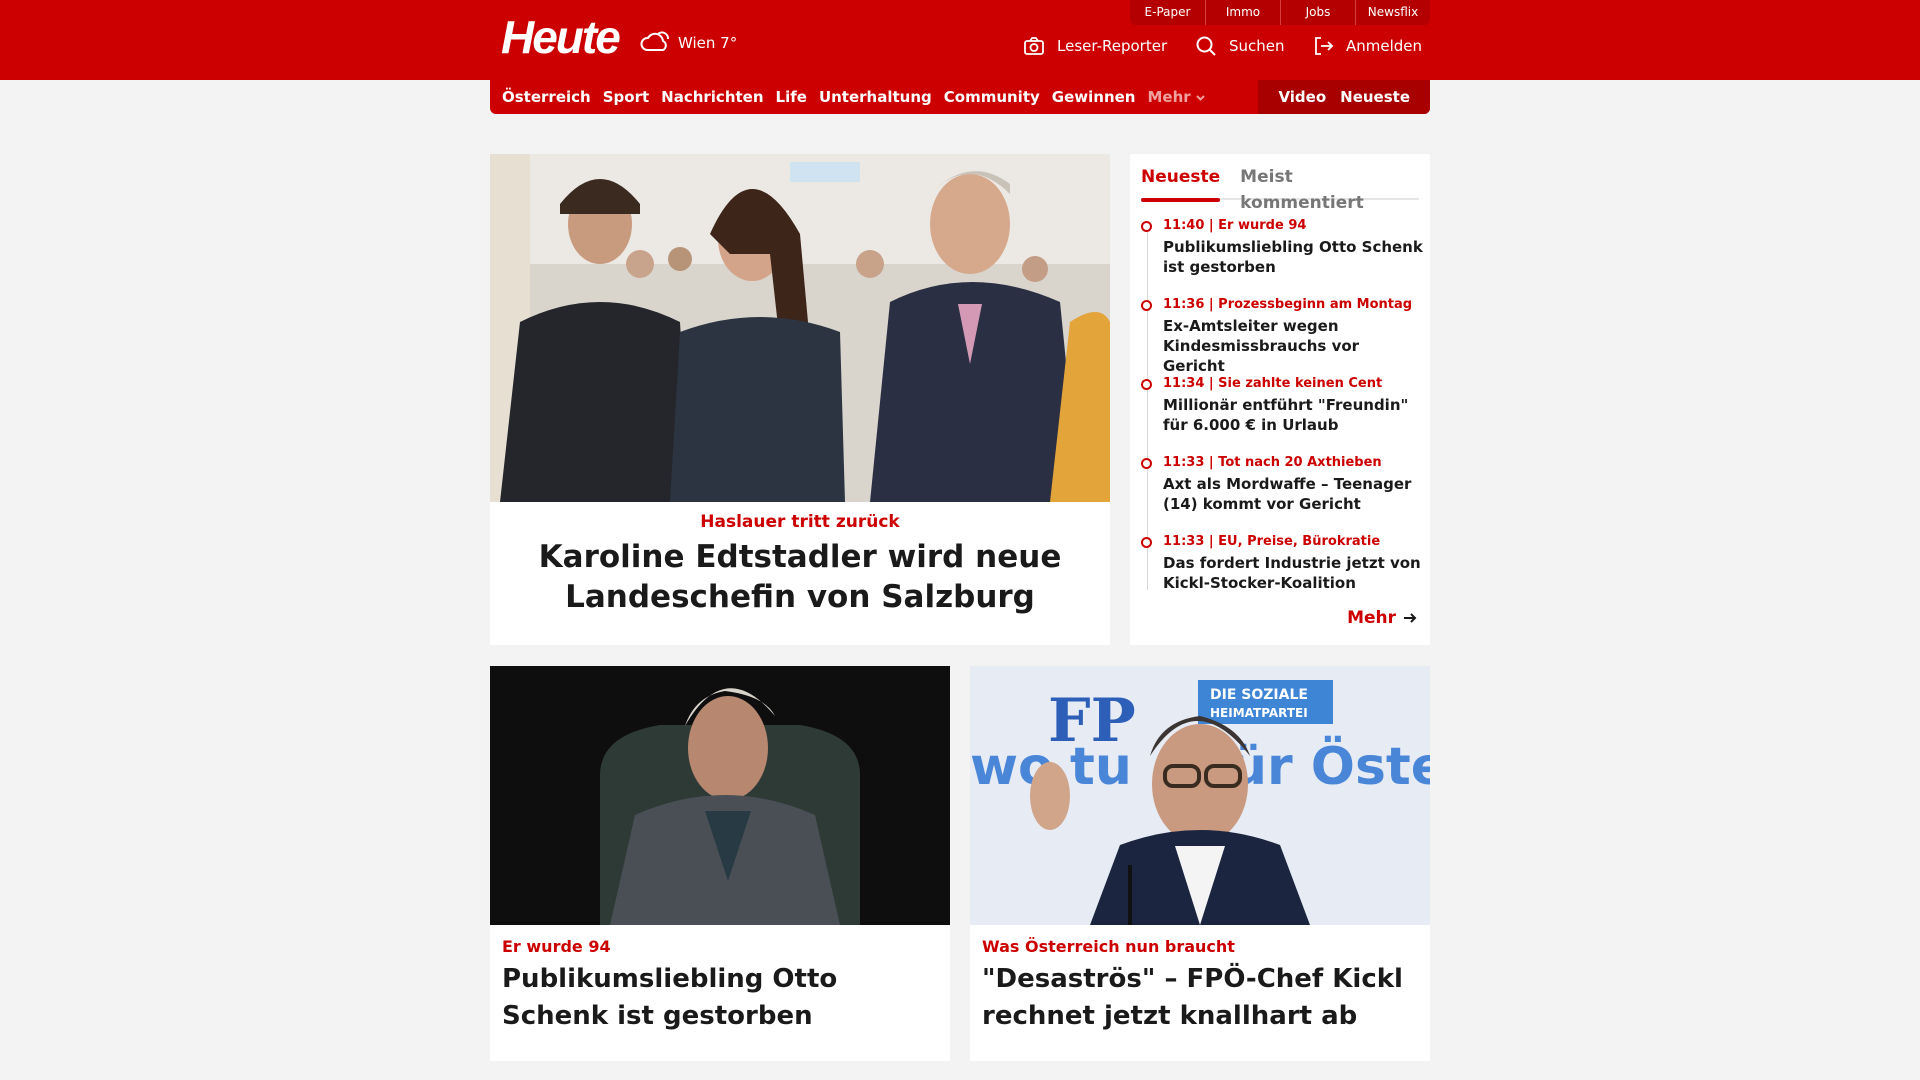 The image size is (1920, 1080). What do you see at coordinates (632, 97) in the screenshot?
I see `nav-sport: Sport` at bounding box center [632, 97].